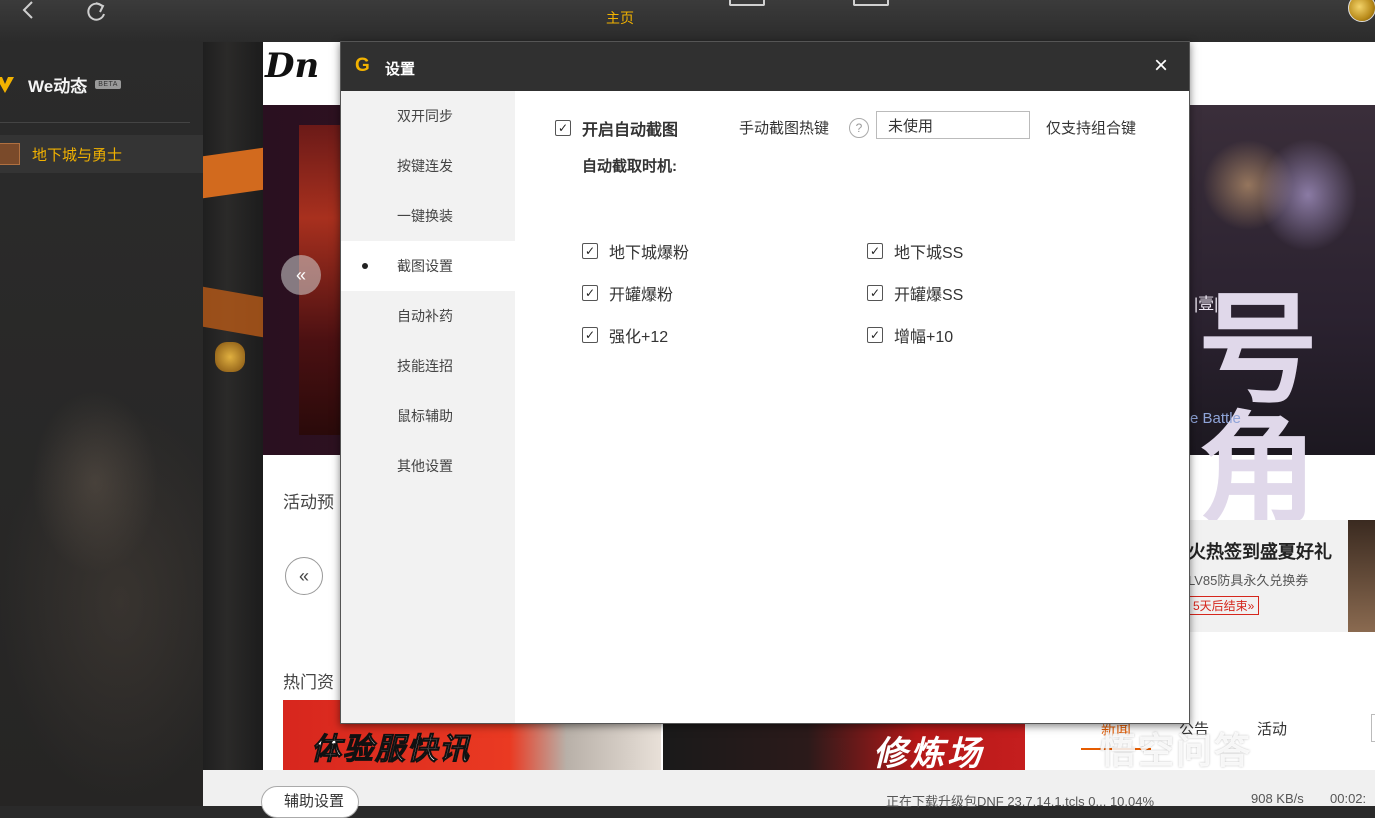 The height and width of the screenshot is (818, 1375). What do you see at coordinates (765, 66) in the screenshot?
I see `dialog-titlebar: G 设置 ×` at bounding box center [765, 66].